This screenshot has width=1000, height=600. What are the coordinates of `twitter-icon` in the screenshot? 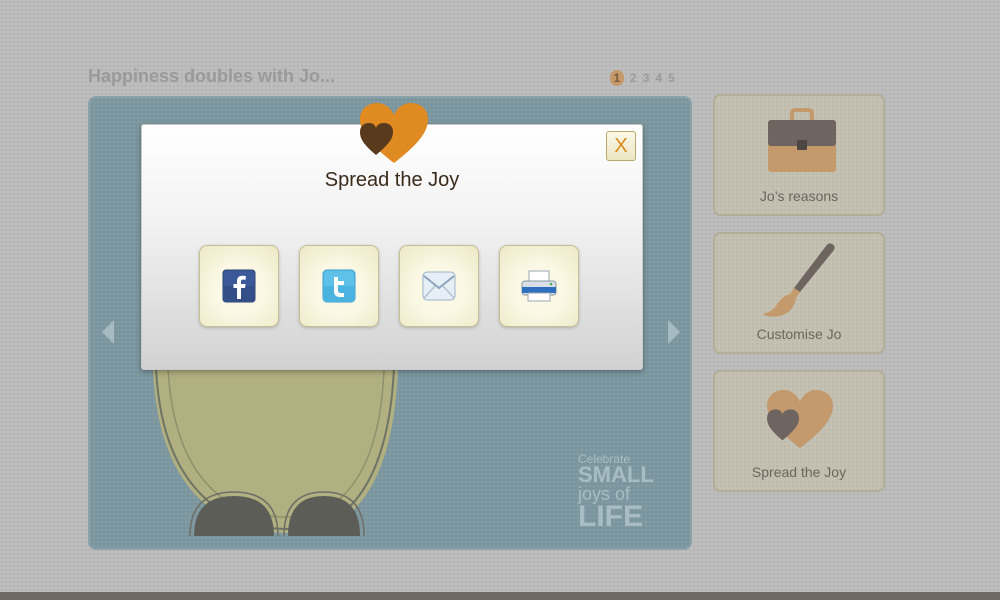 It's located at (339, 286).